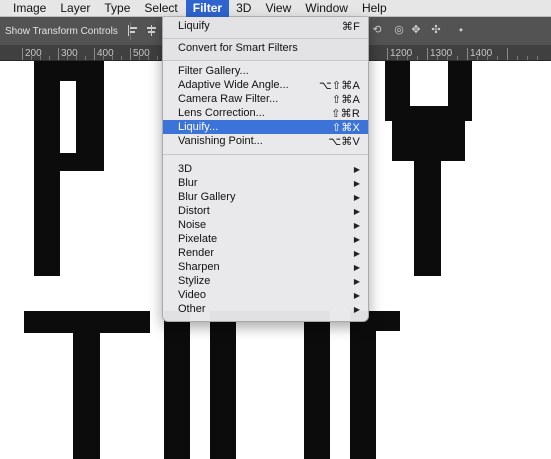 This screenshot has width=551, height=459. I want to click on menu-window: Window, so click(326, 8).